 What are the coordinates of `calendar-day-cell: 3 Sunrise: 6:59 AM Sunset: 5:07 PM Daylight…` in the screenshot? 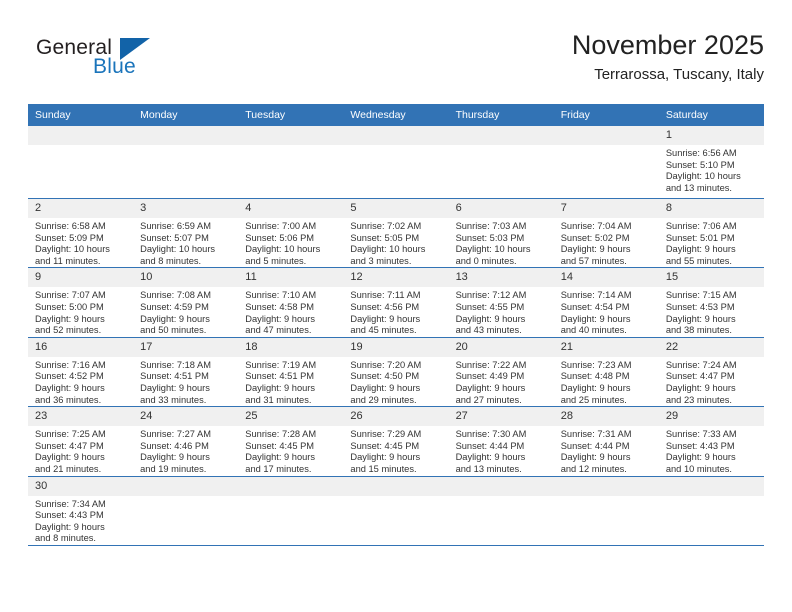 It's located at (186, 233).